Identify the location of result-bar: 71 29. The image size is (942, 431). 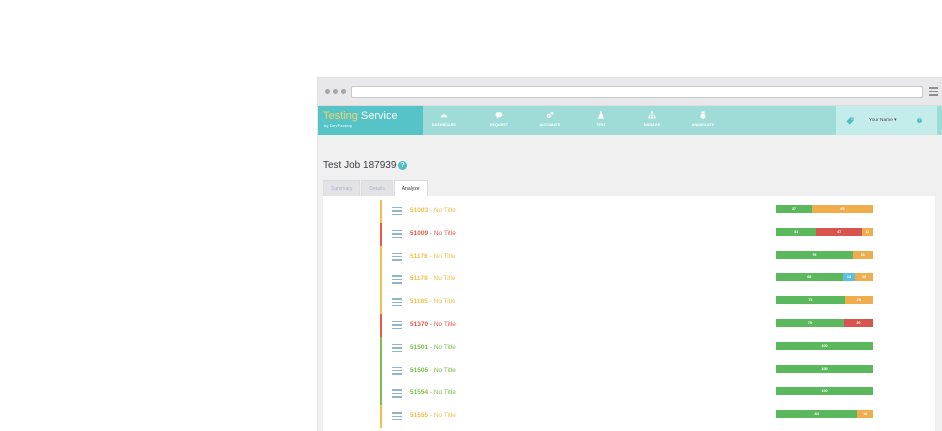
(824, 300).